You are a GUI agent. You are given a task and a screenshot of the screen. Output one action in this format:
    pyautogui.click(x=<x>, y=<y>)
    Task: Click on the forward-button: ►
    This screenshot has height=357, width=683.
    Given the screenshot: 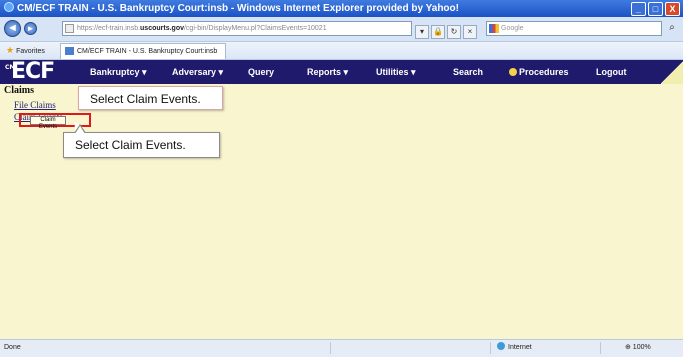 What is the action you would take?
    pyautogui.click(x=30, y=28)
    